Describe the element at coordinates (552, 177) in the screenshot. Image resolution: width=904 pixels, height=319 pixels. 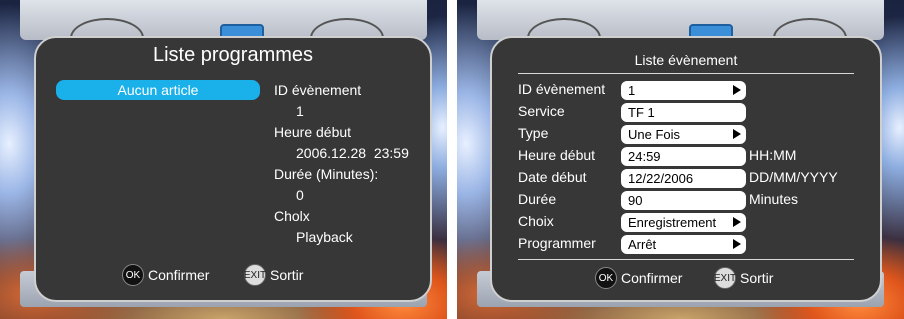
I see `field-label-start-date: Date début` at that location.